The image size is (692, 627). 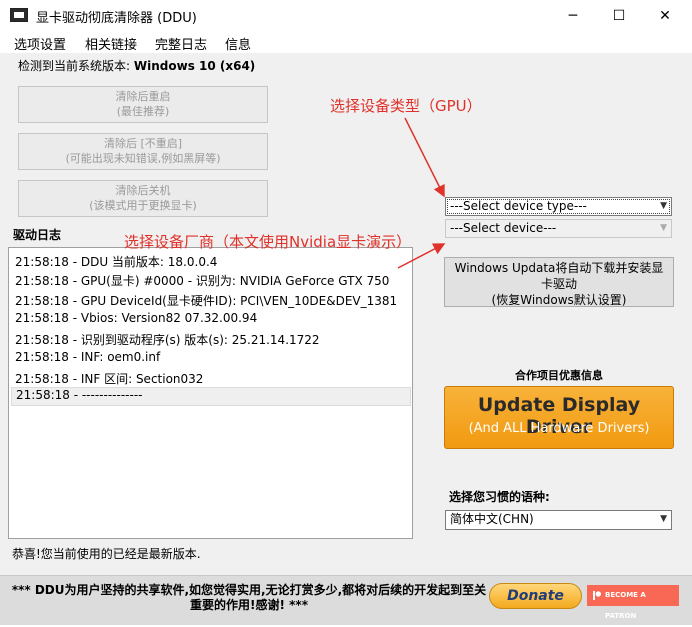 What do you see at coordinates (74, 66) in the screenshot?
I see `system-version-label: 检测到当前系统版本:` at bounding box center [74, 66].